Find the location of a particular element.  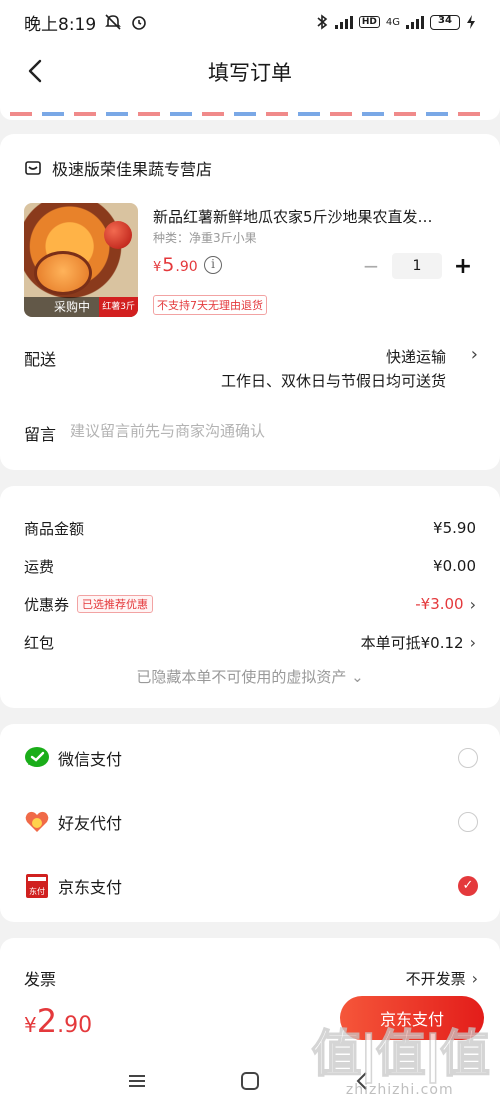

wechat-pay-icon is located at coordinates (37, 758).